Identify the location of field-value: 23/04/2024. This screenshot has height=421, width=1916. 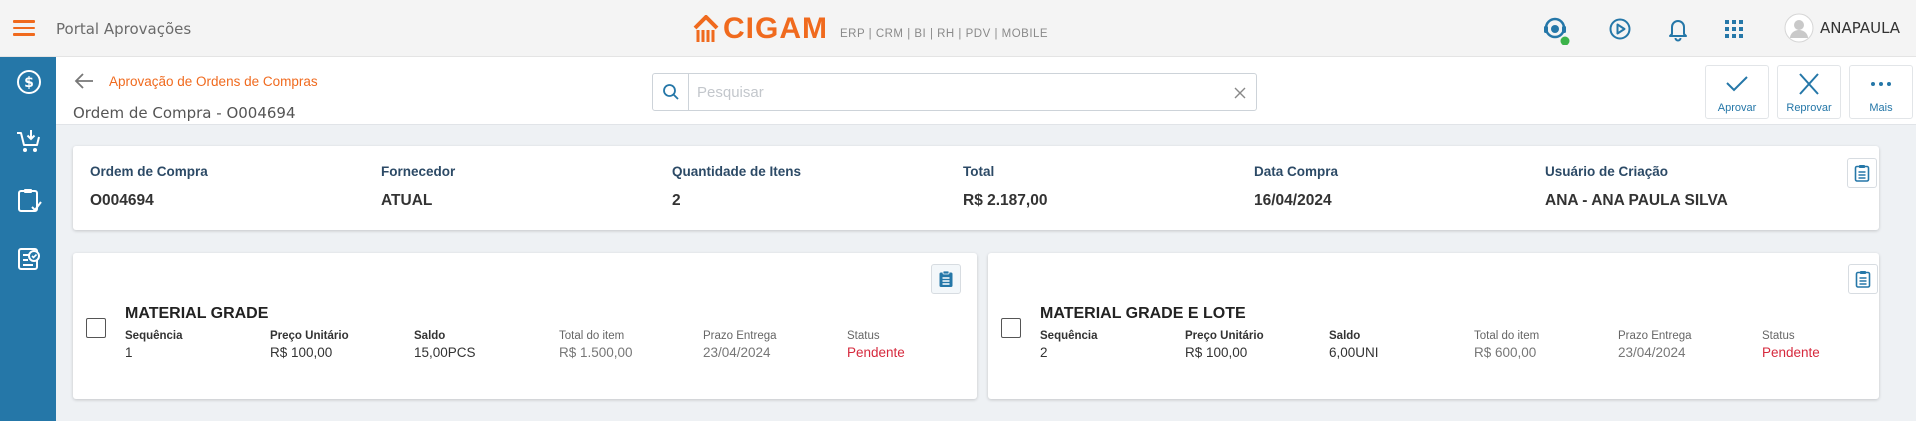
(1652, 352).